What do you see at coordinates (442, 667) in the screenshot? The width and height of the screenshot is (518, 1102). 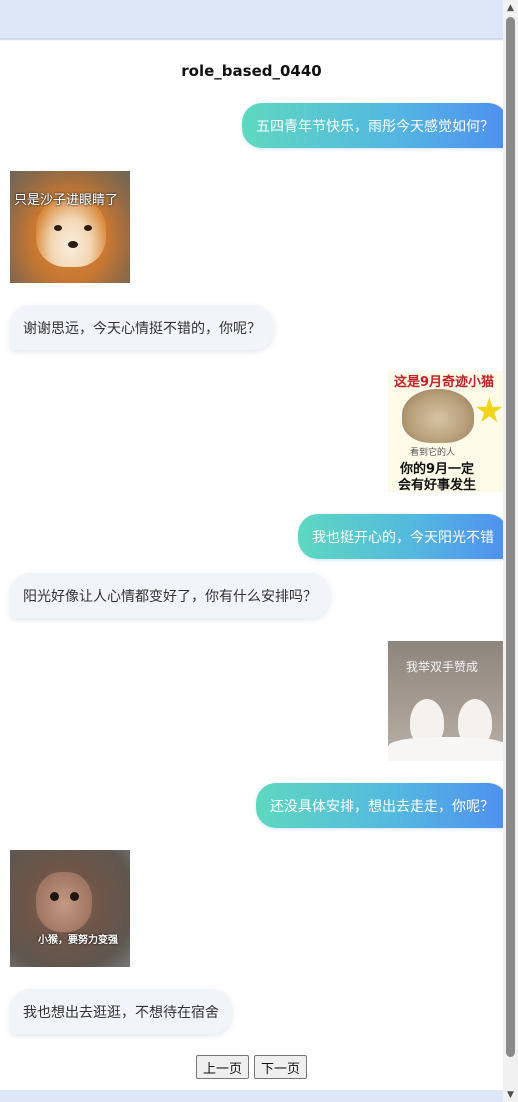 I see `sticker-caption: 我举双手赞成` at bounding box center [442, 667].